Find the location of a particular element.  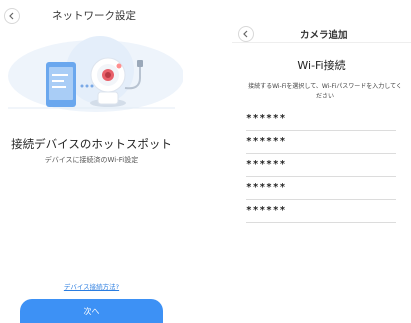

nav-divider is located at coordinates (321, 42).